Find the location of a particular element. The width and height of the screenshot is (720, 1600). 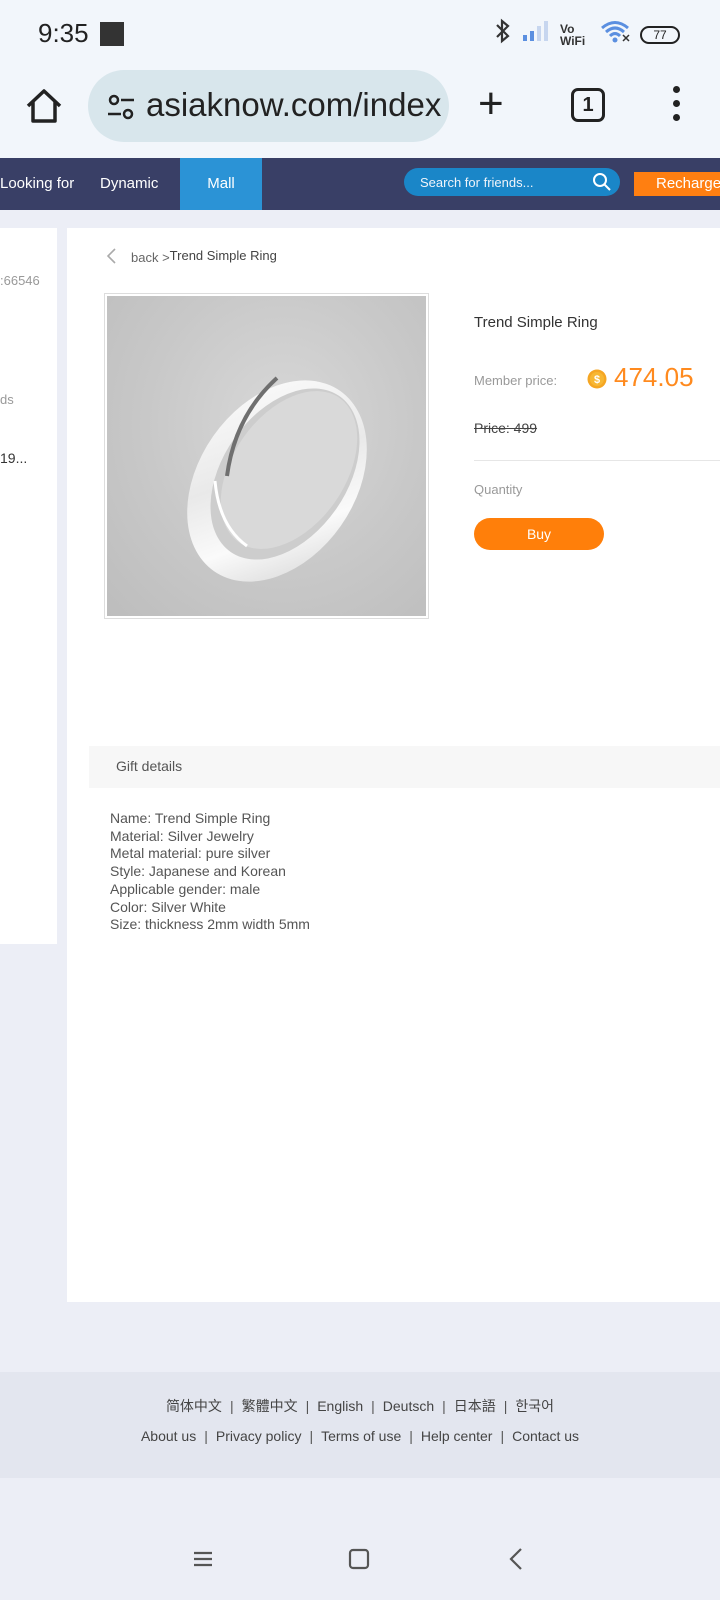

language-links: 简体中文 | 繁體中文 | English | Deutsch | 日本語 | 한국어 is located at coordinates (360, 1406).